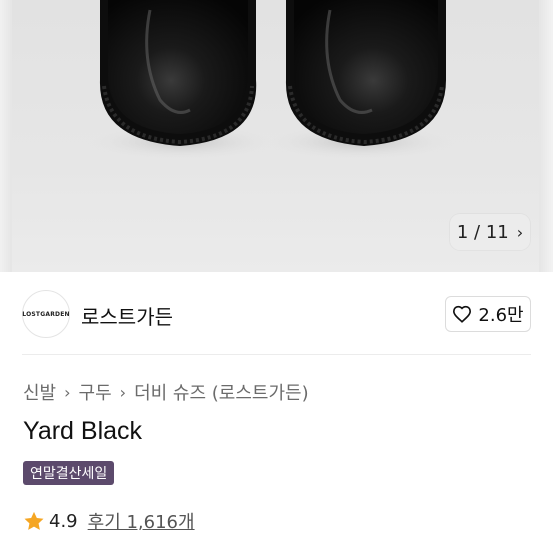  I want to click on sale-badge-label: 연말결산세일, so click(69, 474).